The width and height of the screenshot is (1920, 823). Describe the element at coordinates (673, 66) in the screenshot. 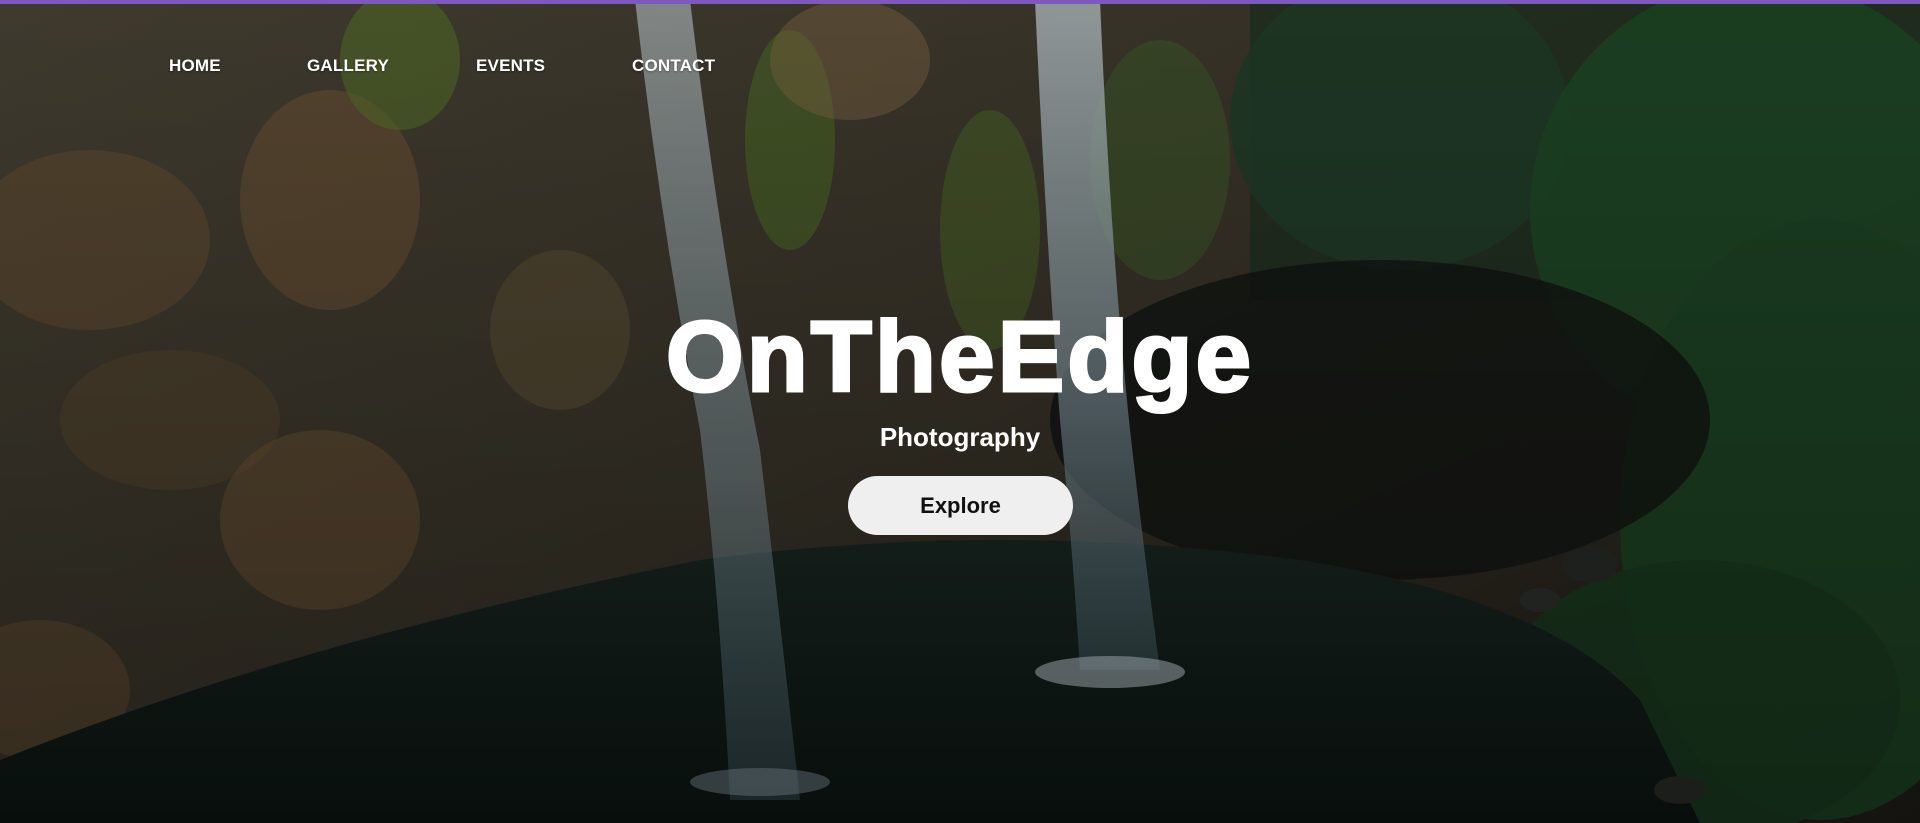

I see `nav-link-contact: CONTACT` at that location.